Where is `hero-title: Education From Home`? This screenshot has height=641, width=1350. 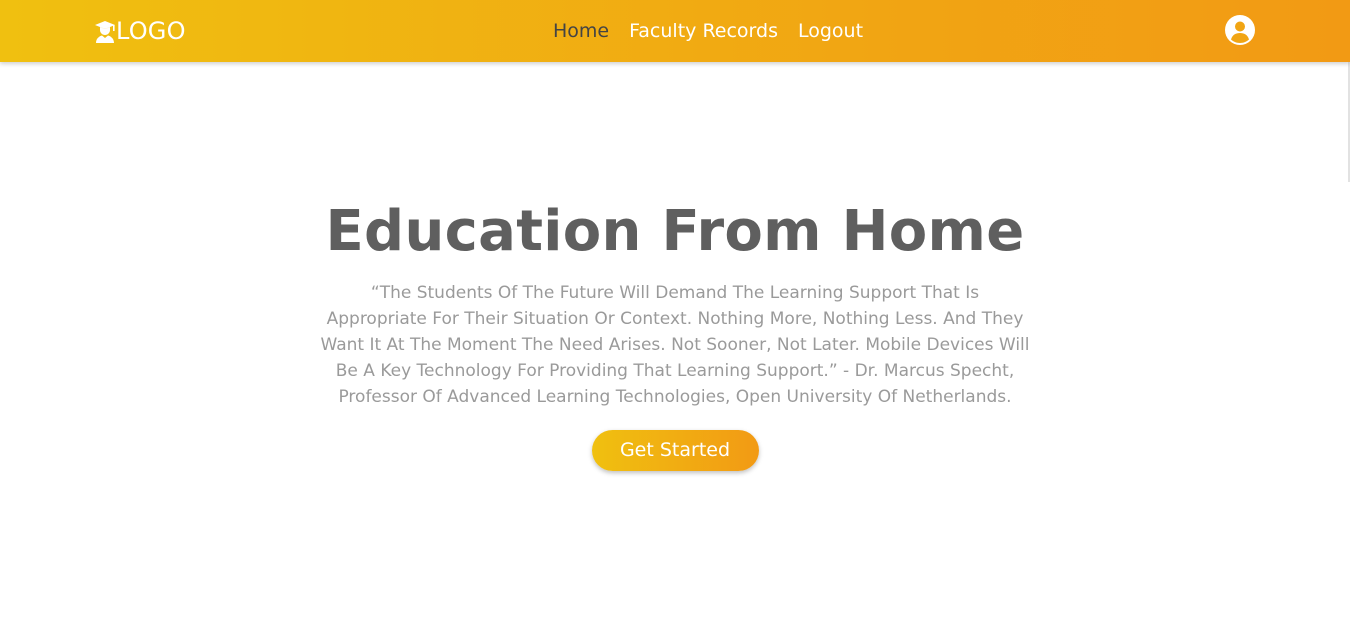
hero-title: Education From Home is located at coordinates (675, 231).